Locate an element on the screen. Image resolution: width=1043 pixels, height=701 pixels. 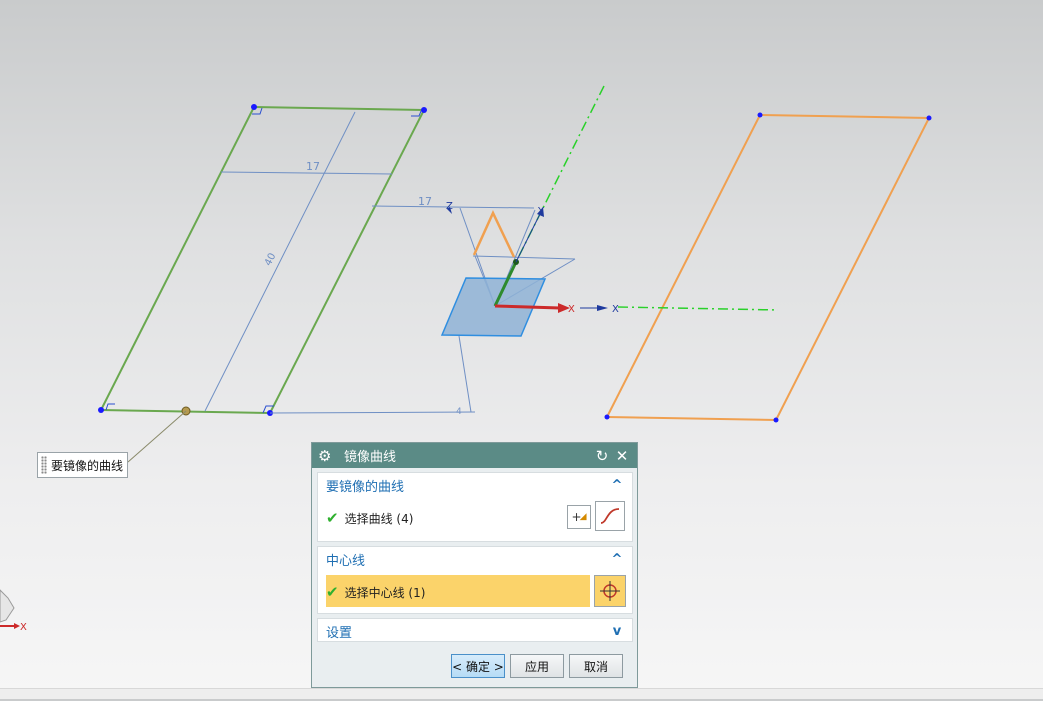
selection-callout: 要镜像的曲线 is located at coordinates (82, 465).